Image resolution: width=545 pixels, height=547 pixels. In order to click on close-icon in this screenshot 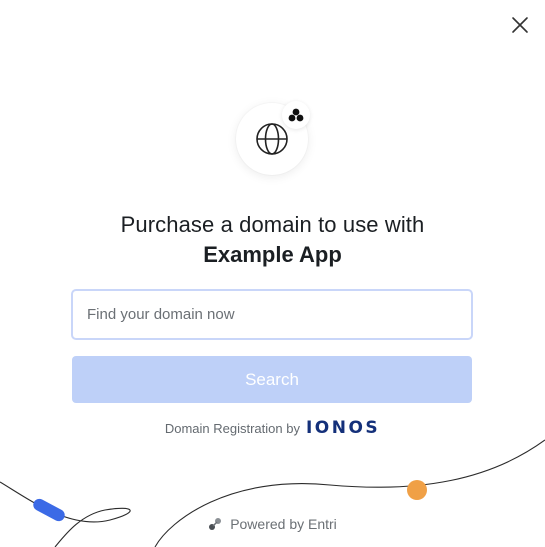, I will do `click(520, 25)`.